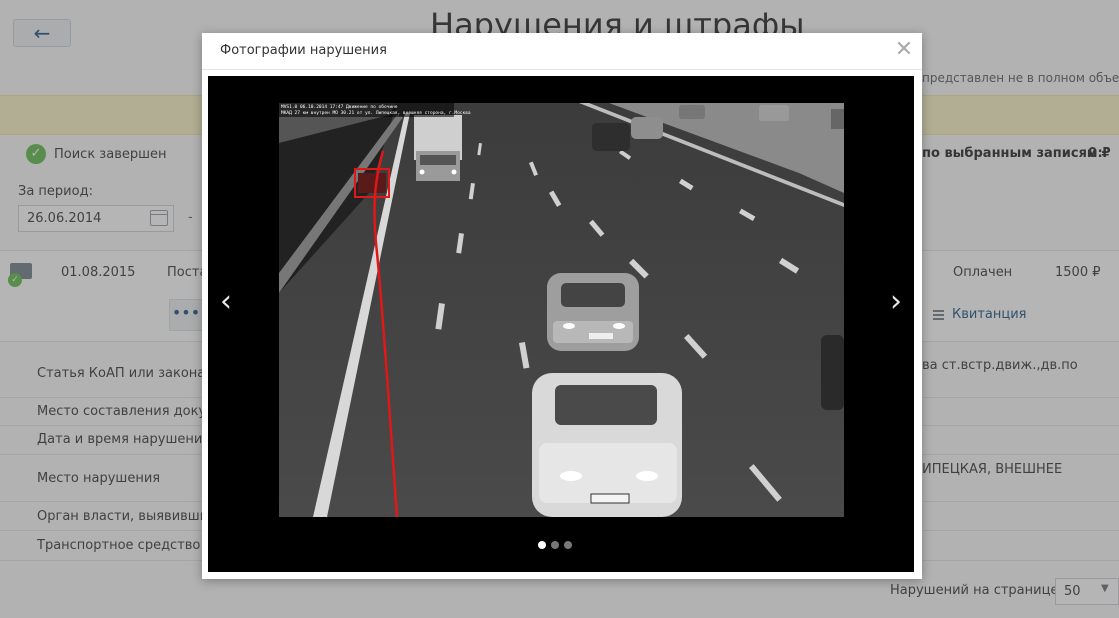 The width and height of the screenshot is (1119, 618). I want to click on slide-indicator, so click(555, 545).